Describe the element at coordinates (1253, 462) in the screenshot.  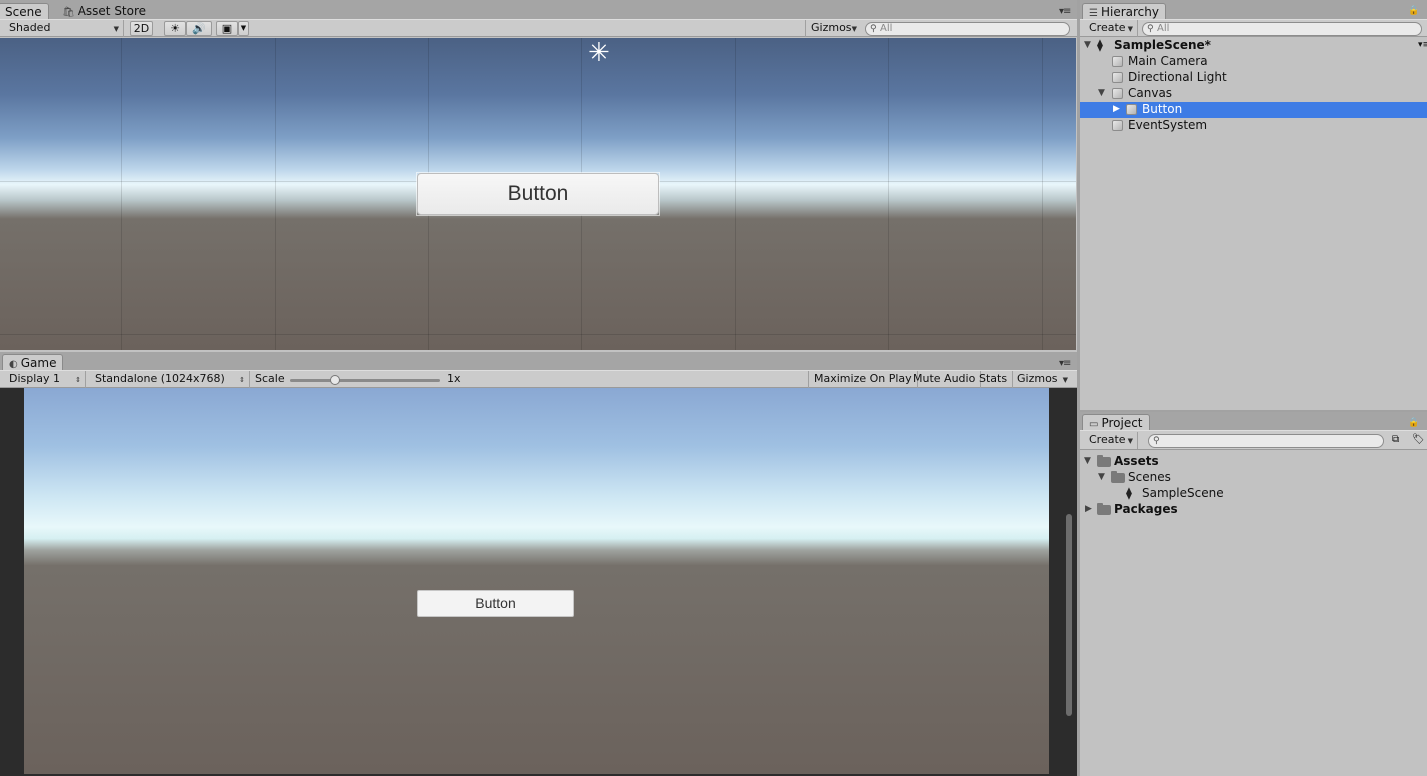
I see `project-item-assets: ▼ Assets` at that location.